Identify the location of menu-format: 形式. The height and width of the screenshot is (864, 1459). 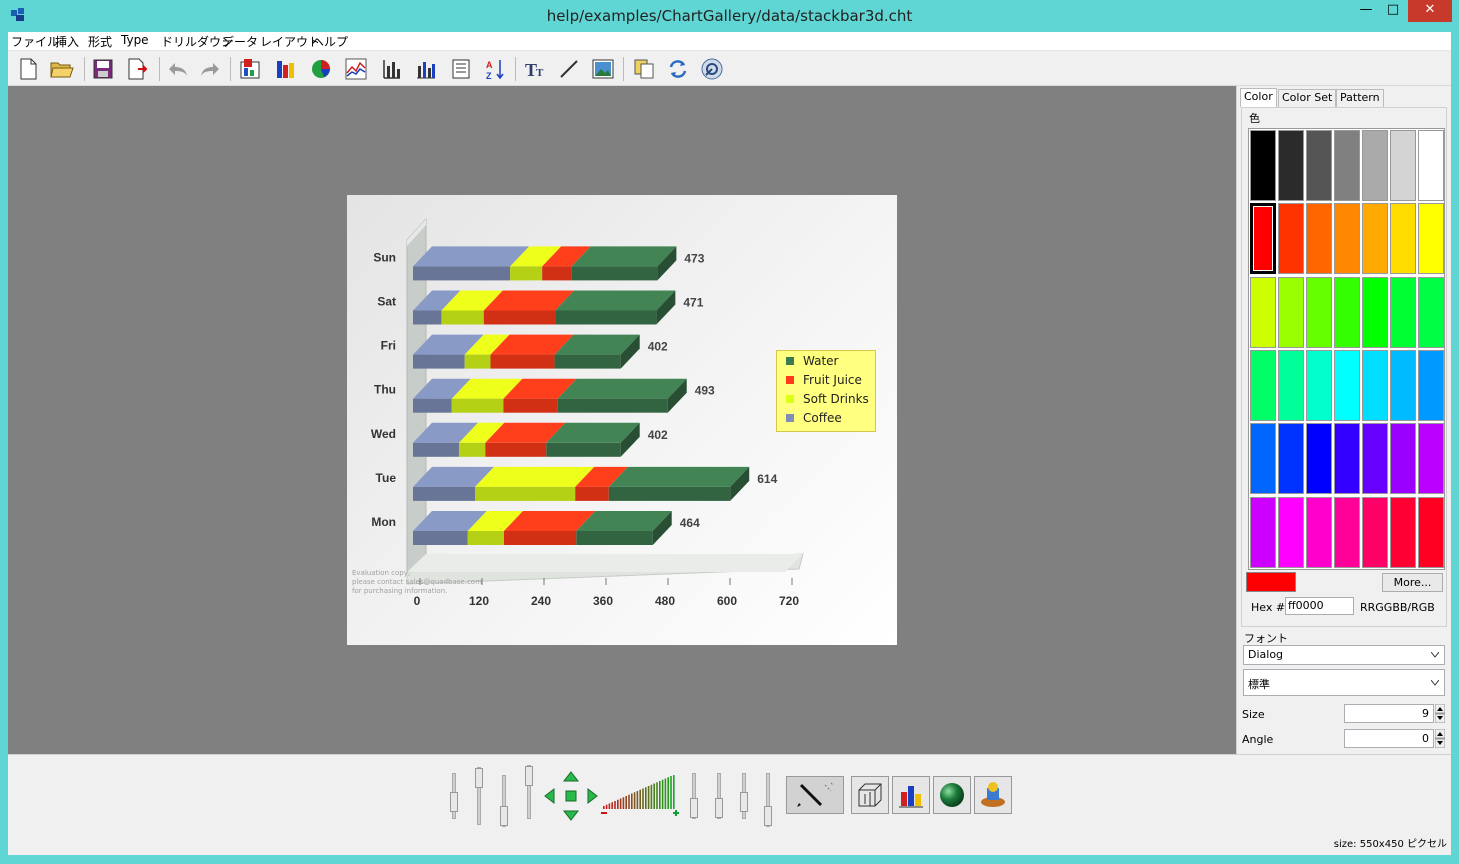
(100, 41).